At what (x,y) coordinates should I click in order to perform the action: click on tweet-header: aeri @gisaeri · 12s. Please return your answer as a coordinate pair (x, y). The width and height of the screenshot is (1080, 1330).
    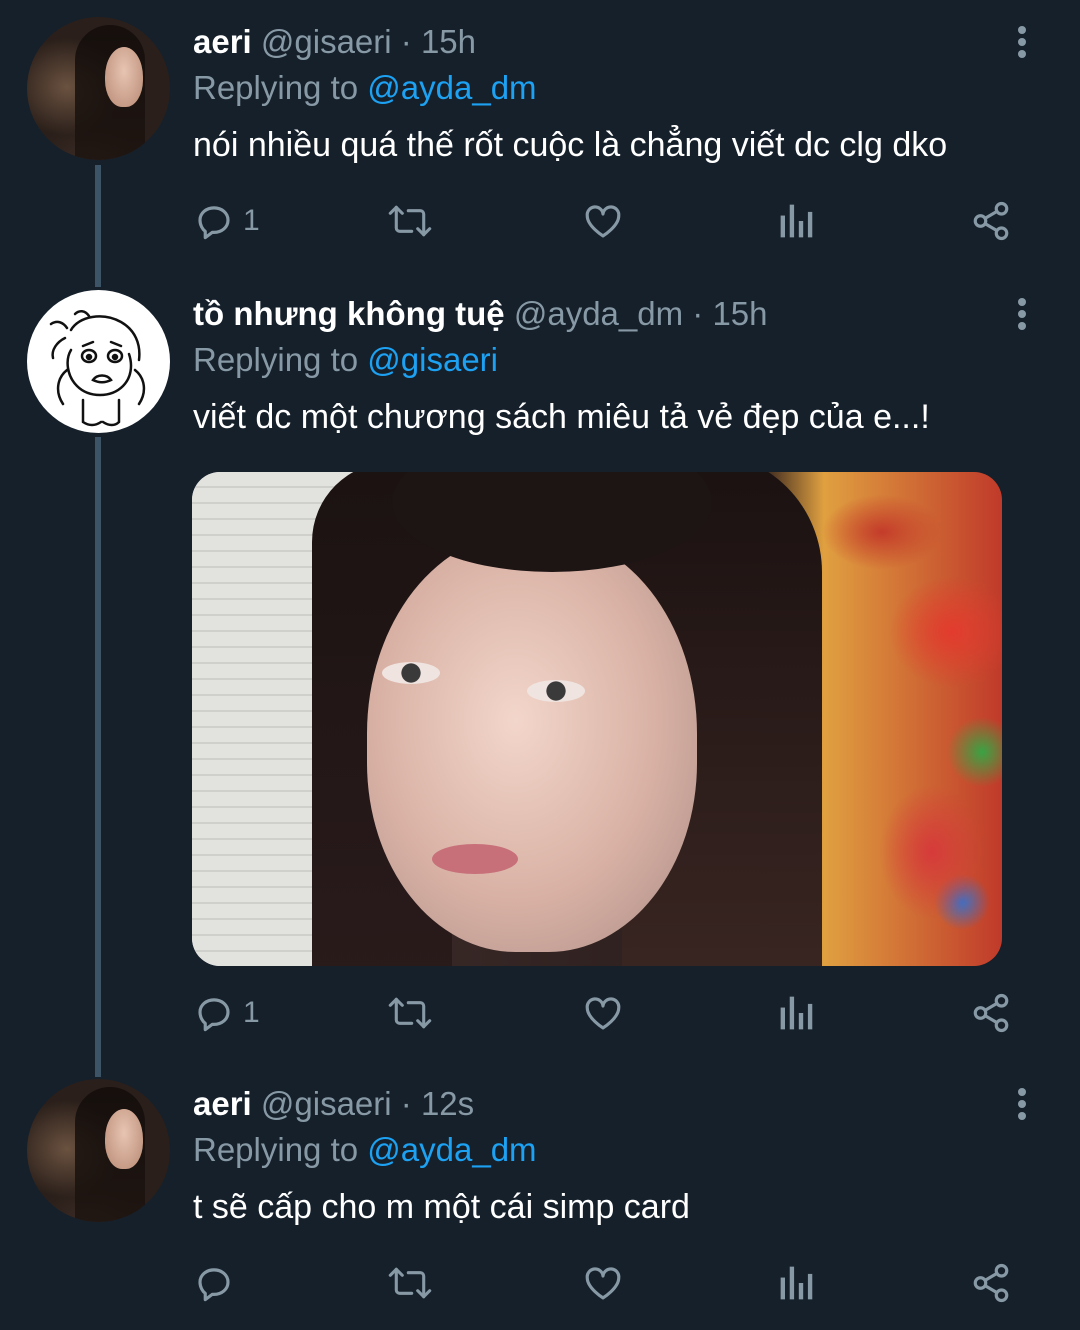
    Looking at the image, I should click on (333, 1104).